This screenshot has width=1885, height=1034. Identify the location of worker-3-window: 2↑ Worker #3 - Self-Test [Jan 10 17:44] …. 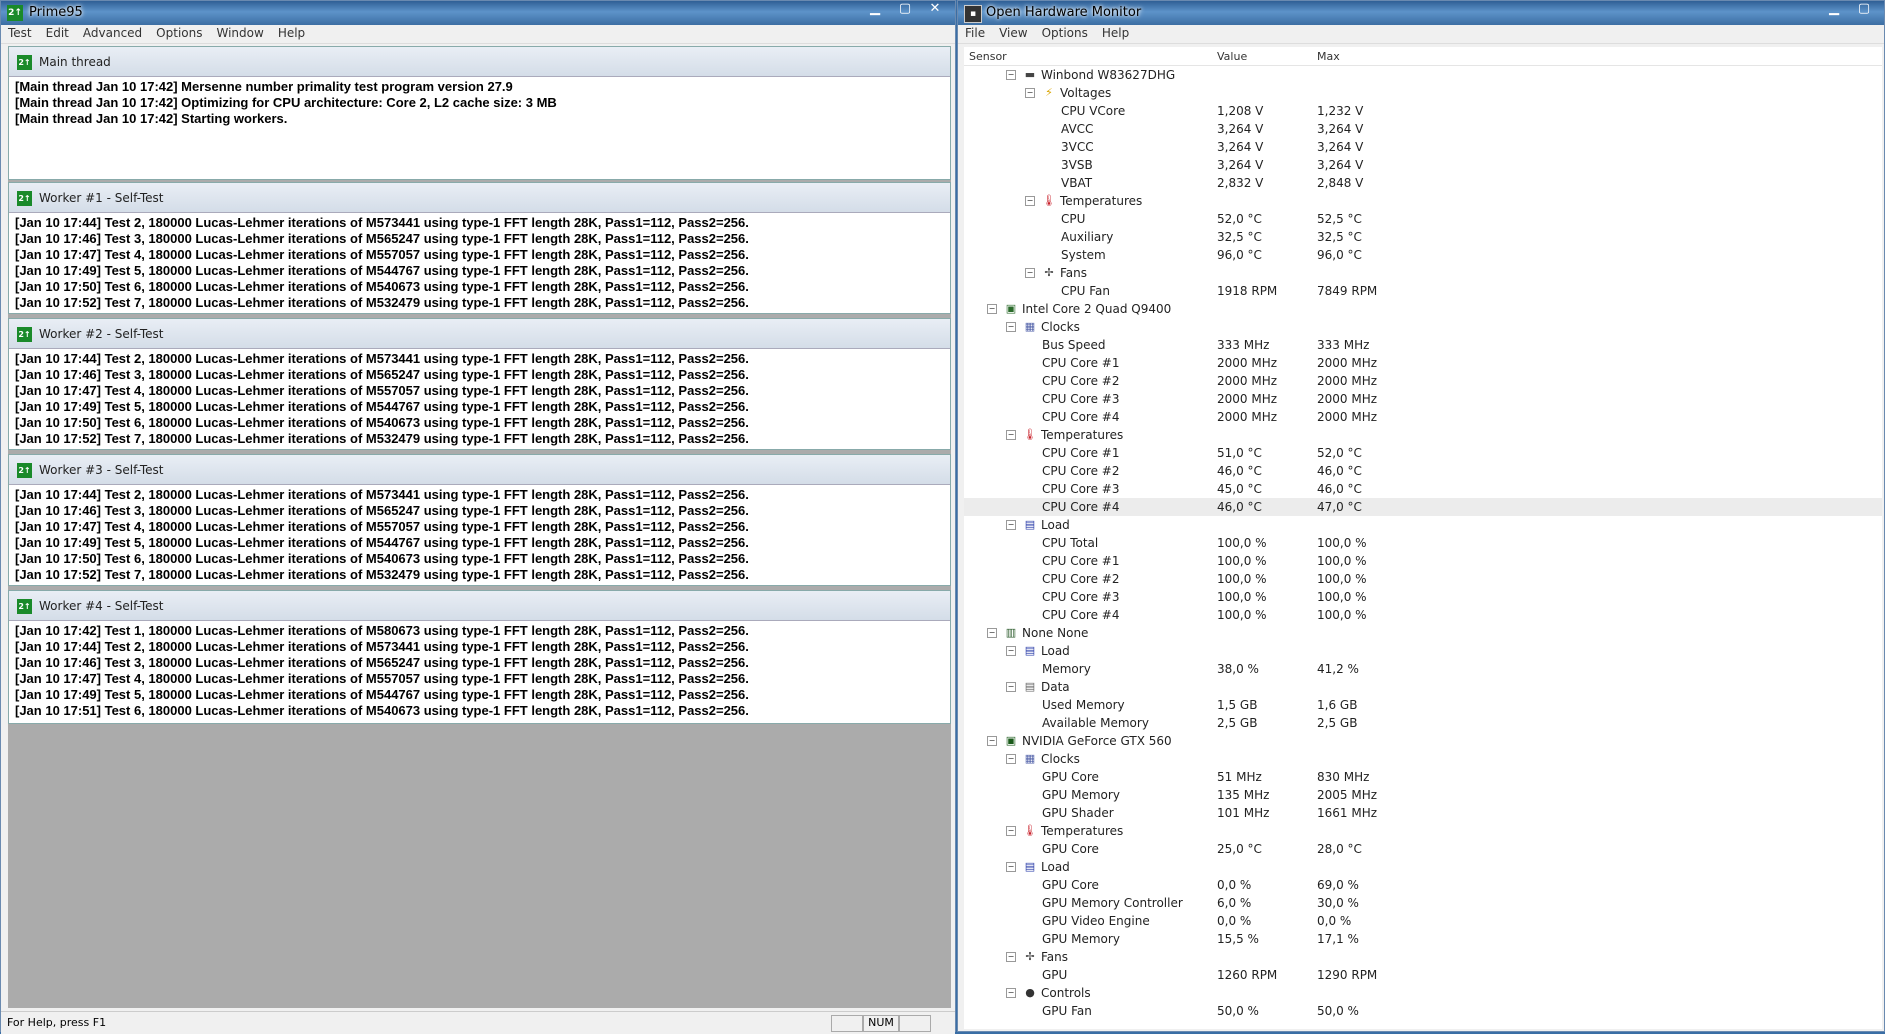
(479, 520).